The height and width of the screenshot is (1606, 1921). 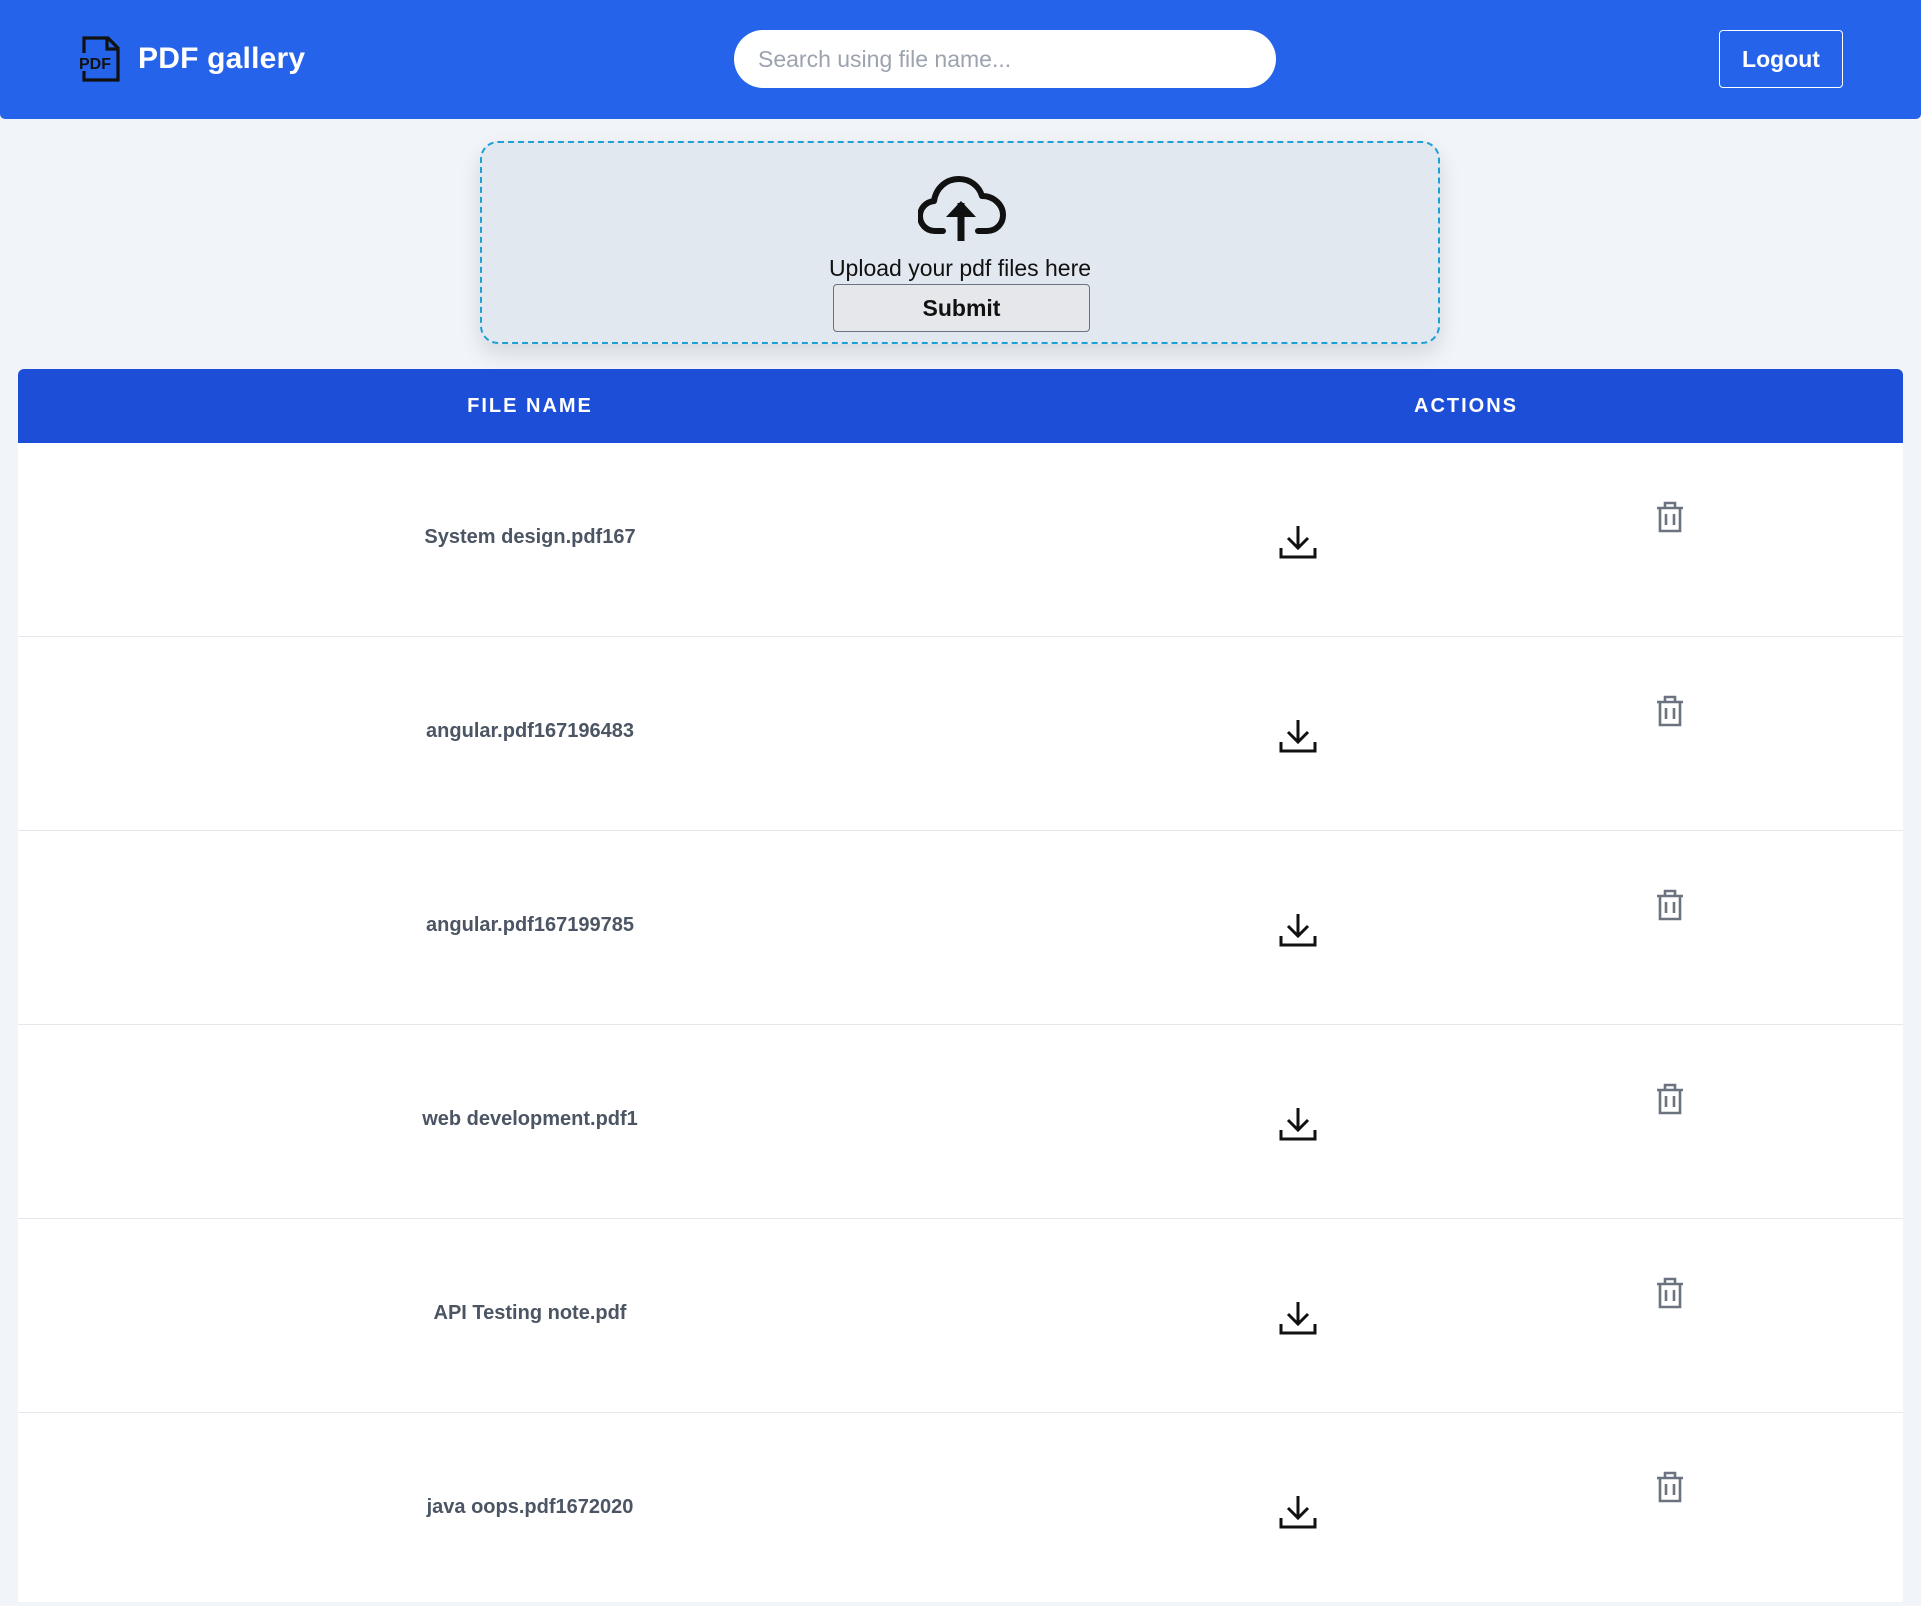 I want to click on table-row: API Testing note.pdf, so click(x=960, y=1316).